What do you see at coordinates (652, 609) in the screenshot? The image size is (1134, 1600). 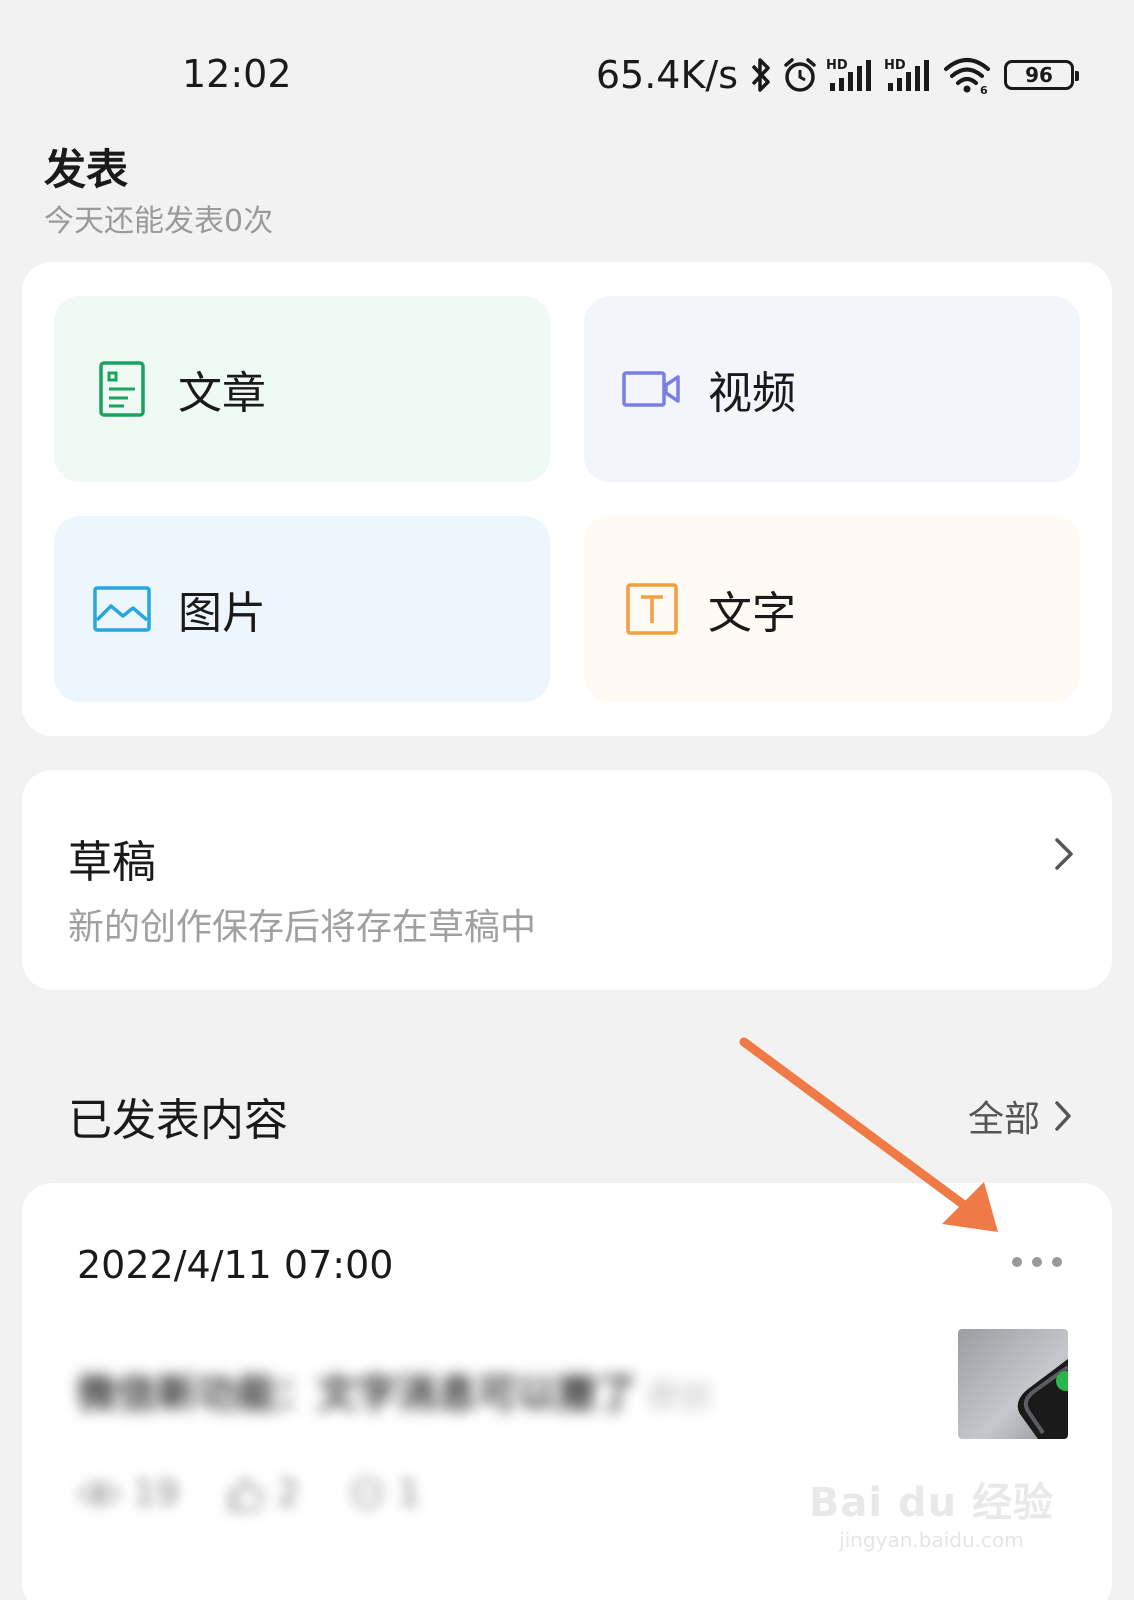 I see `text-icon` at bounding box center [652, 609].